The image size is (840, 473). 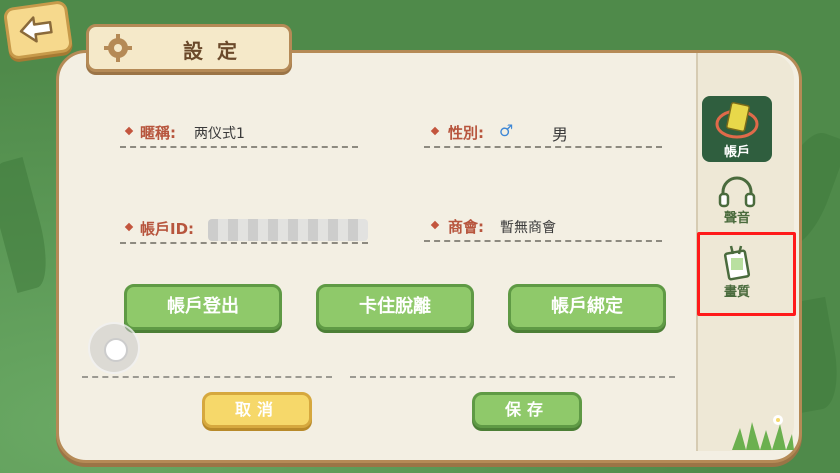 I want to click on virtual-joystick, so click(x=114, y=348).